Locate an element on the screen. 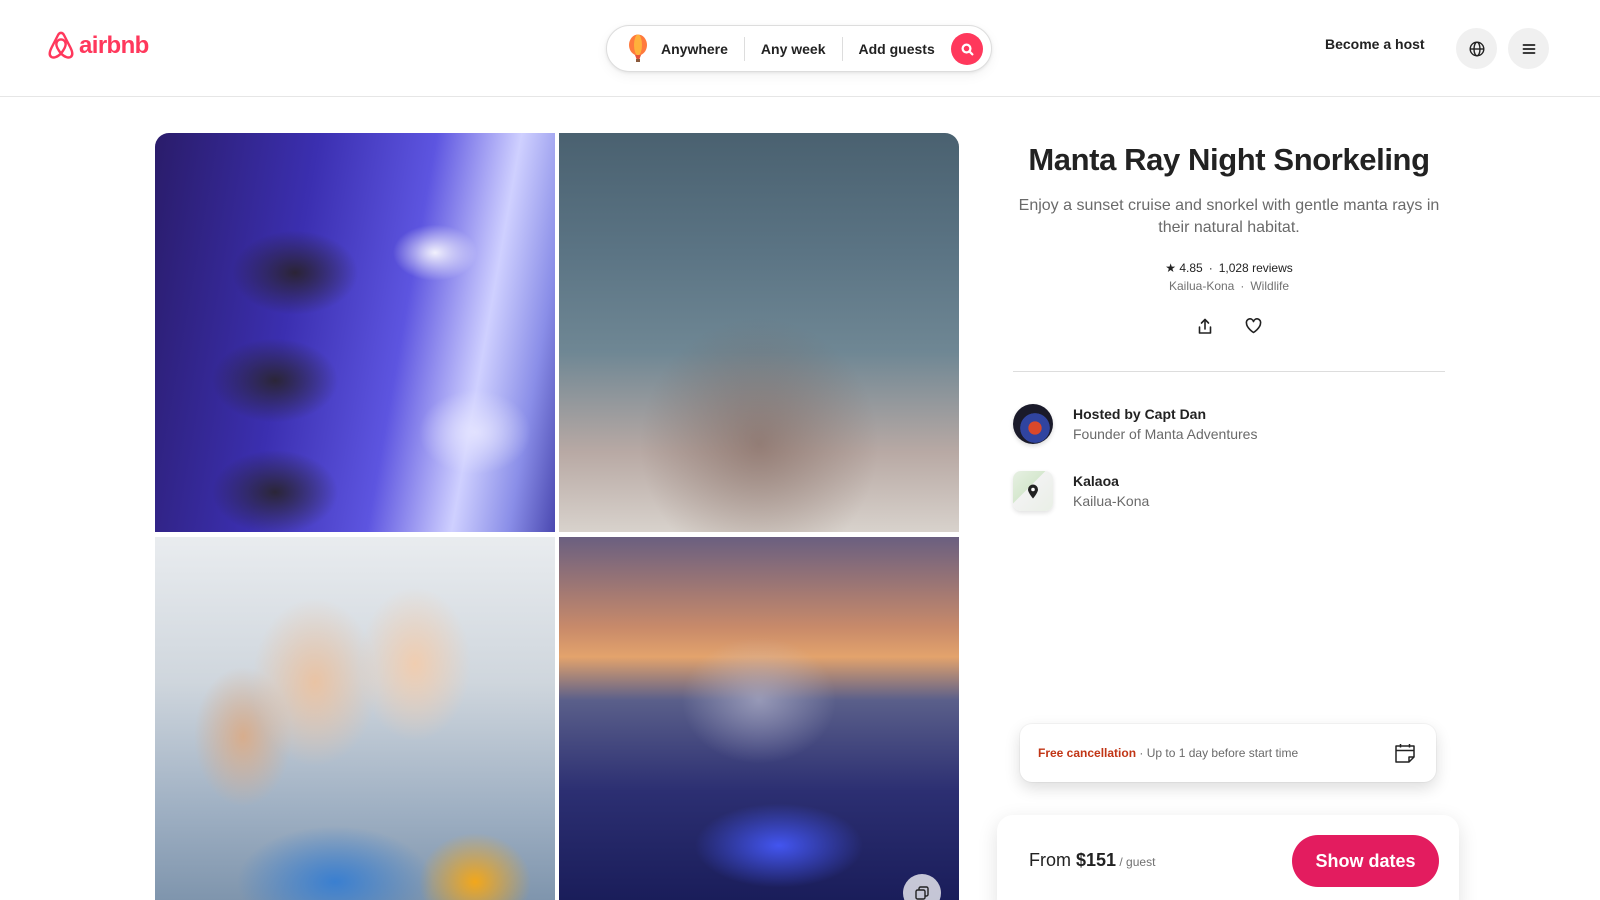  star-icon: ★ is located at coordinates (1170, 268).